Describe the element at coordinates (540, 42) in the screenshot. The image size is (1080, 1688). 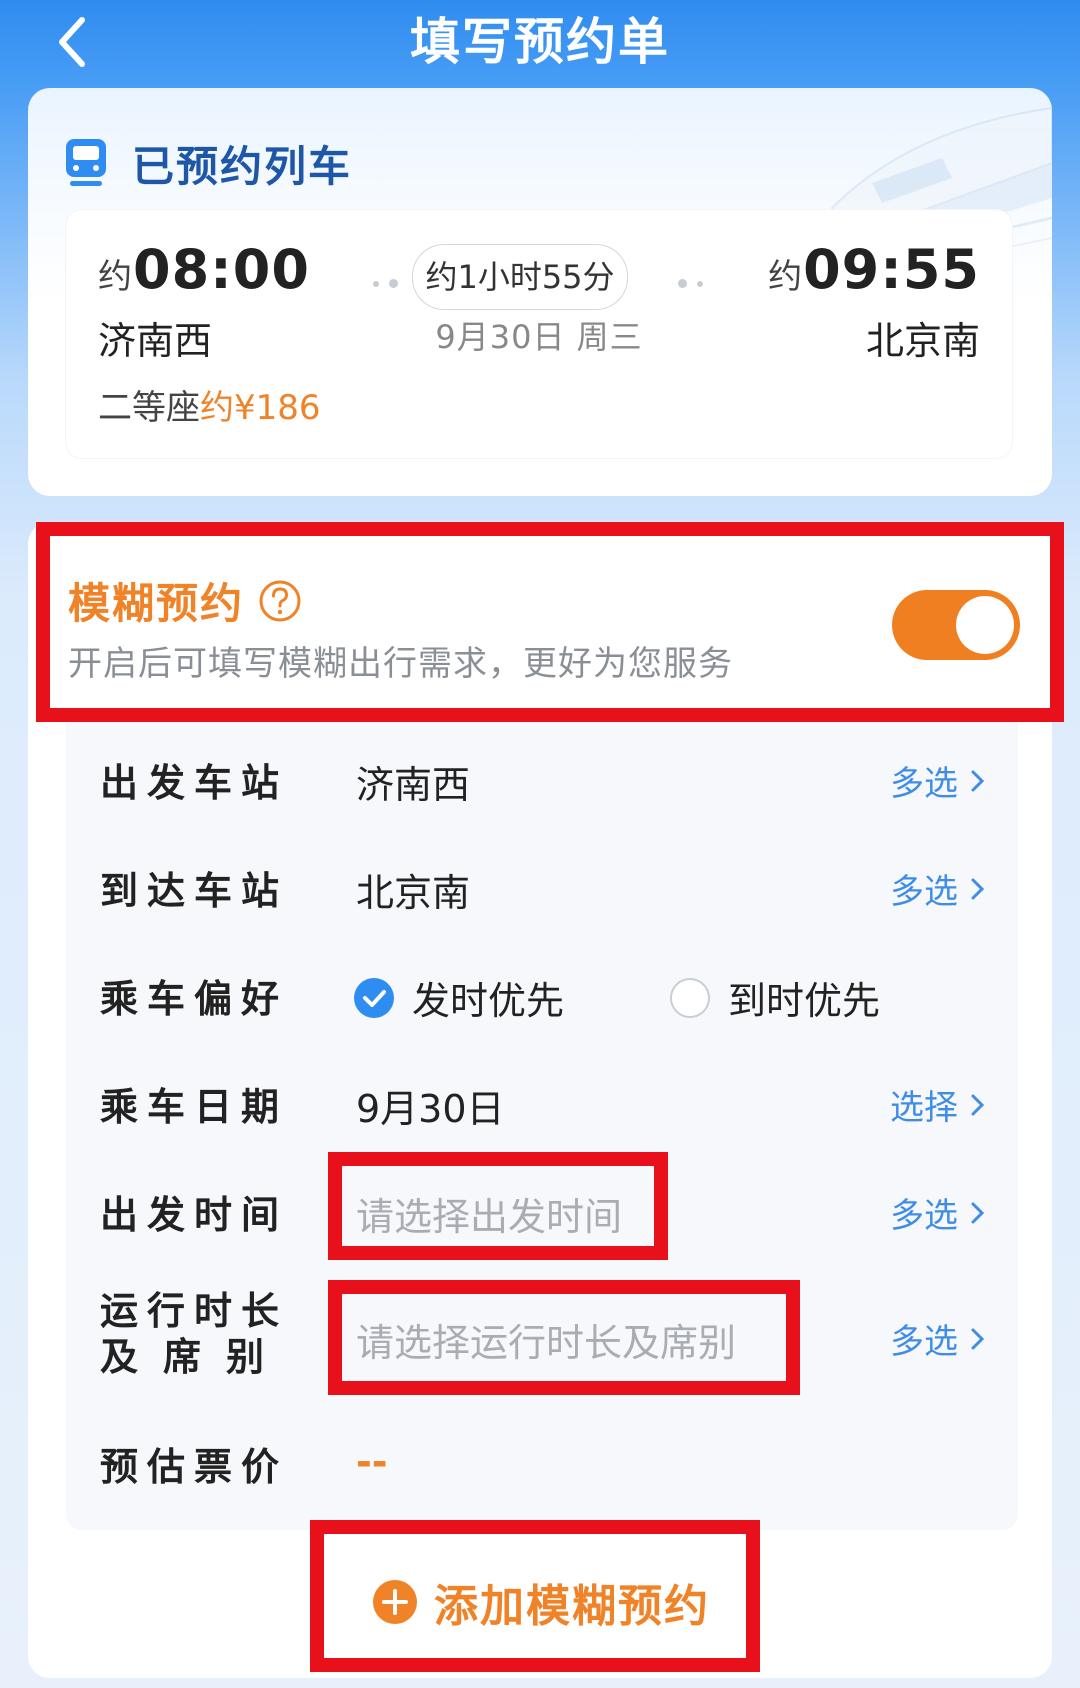
I see `page-title: 填写预约单` at that location.